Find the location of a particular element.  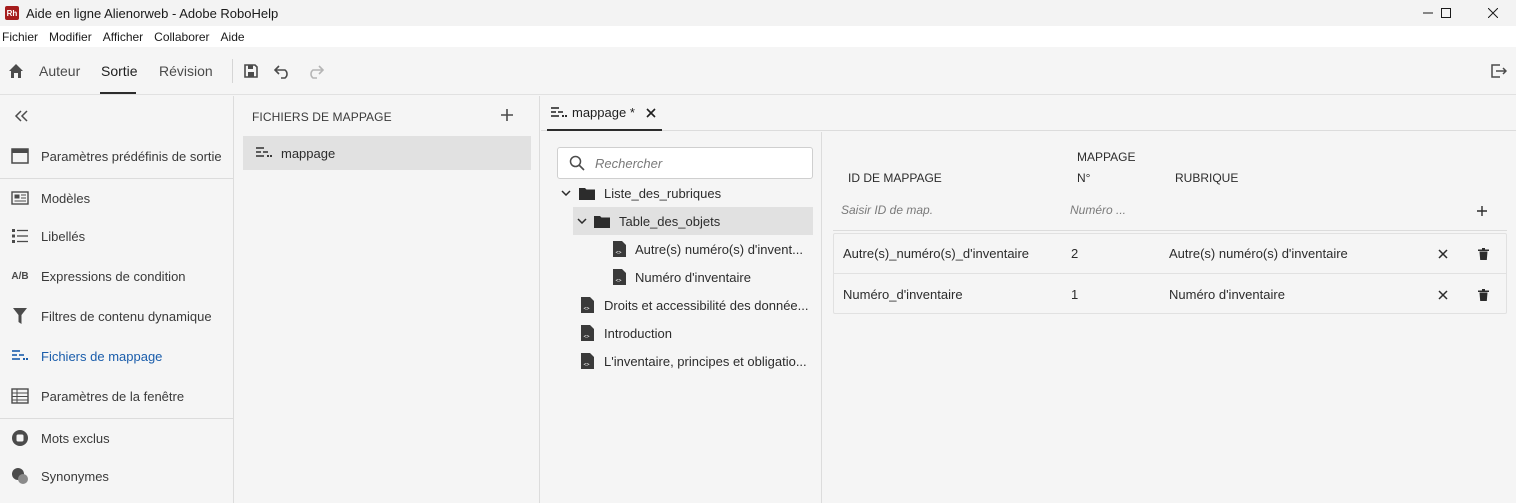

close-window-button is located at coordinates (1493, 13).